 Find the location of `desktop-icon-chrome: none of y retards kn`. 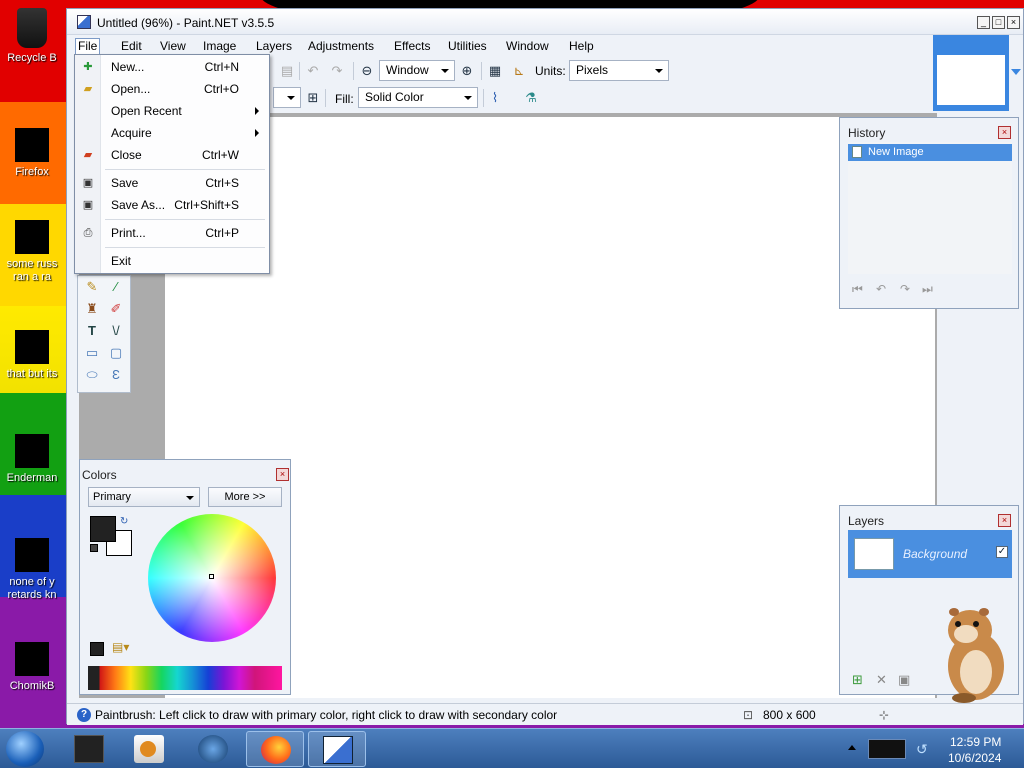

desktop-icon-chrome: none of y retards kn is located at coordinates (32, 570).